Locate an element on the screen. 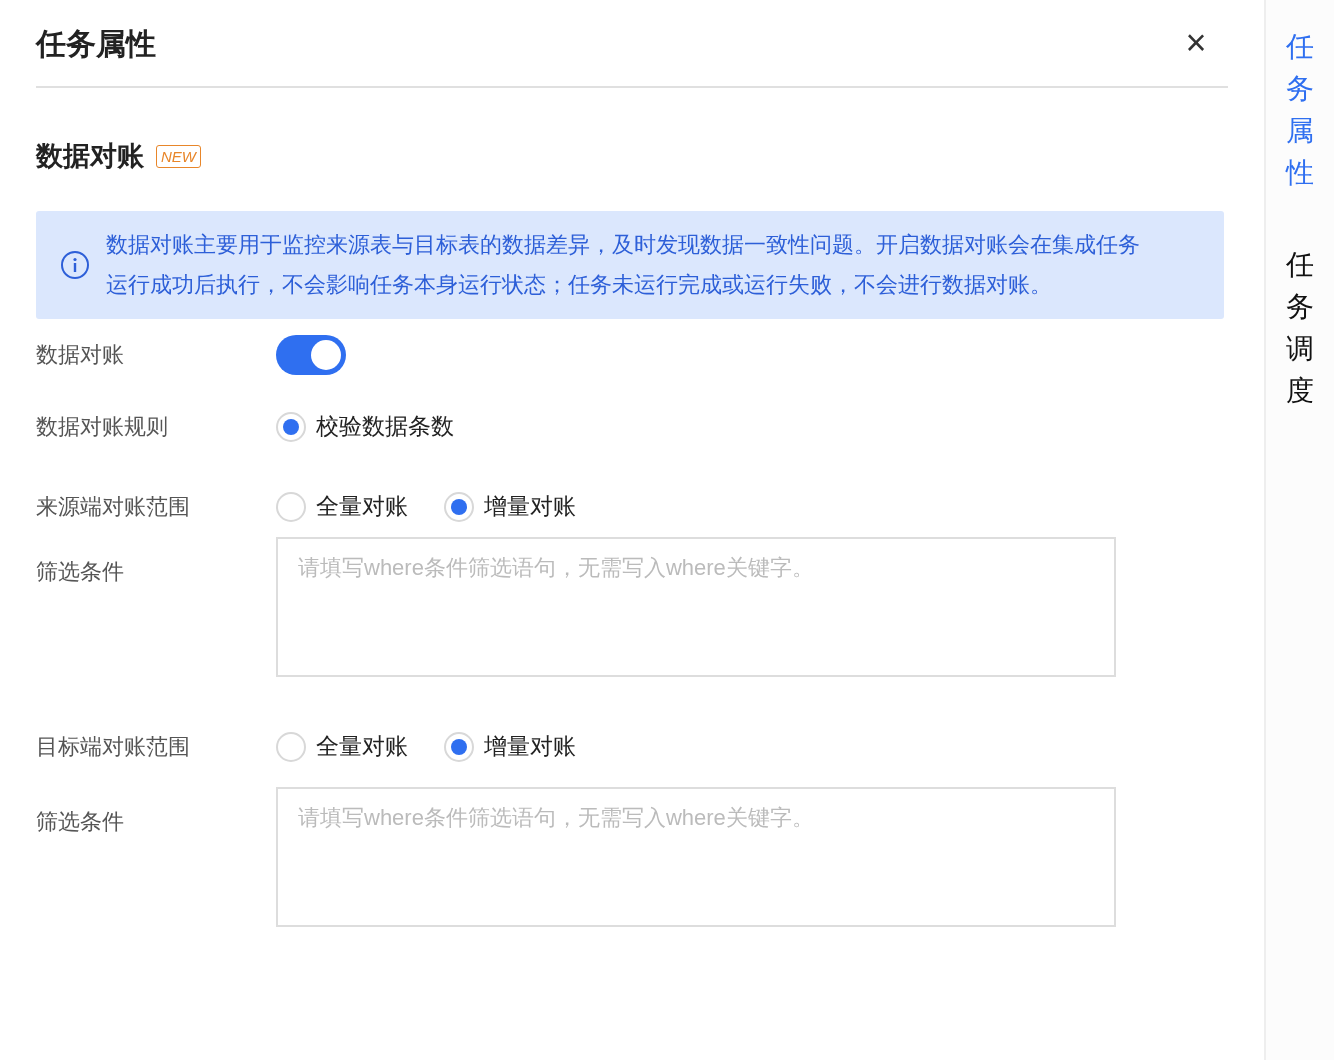  field-label: 来源端对账范围 is located at coordinates (113, 507).